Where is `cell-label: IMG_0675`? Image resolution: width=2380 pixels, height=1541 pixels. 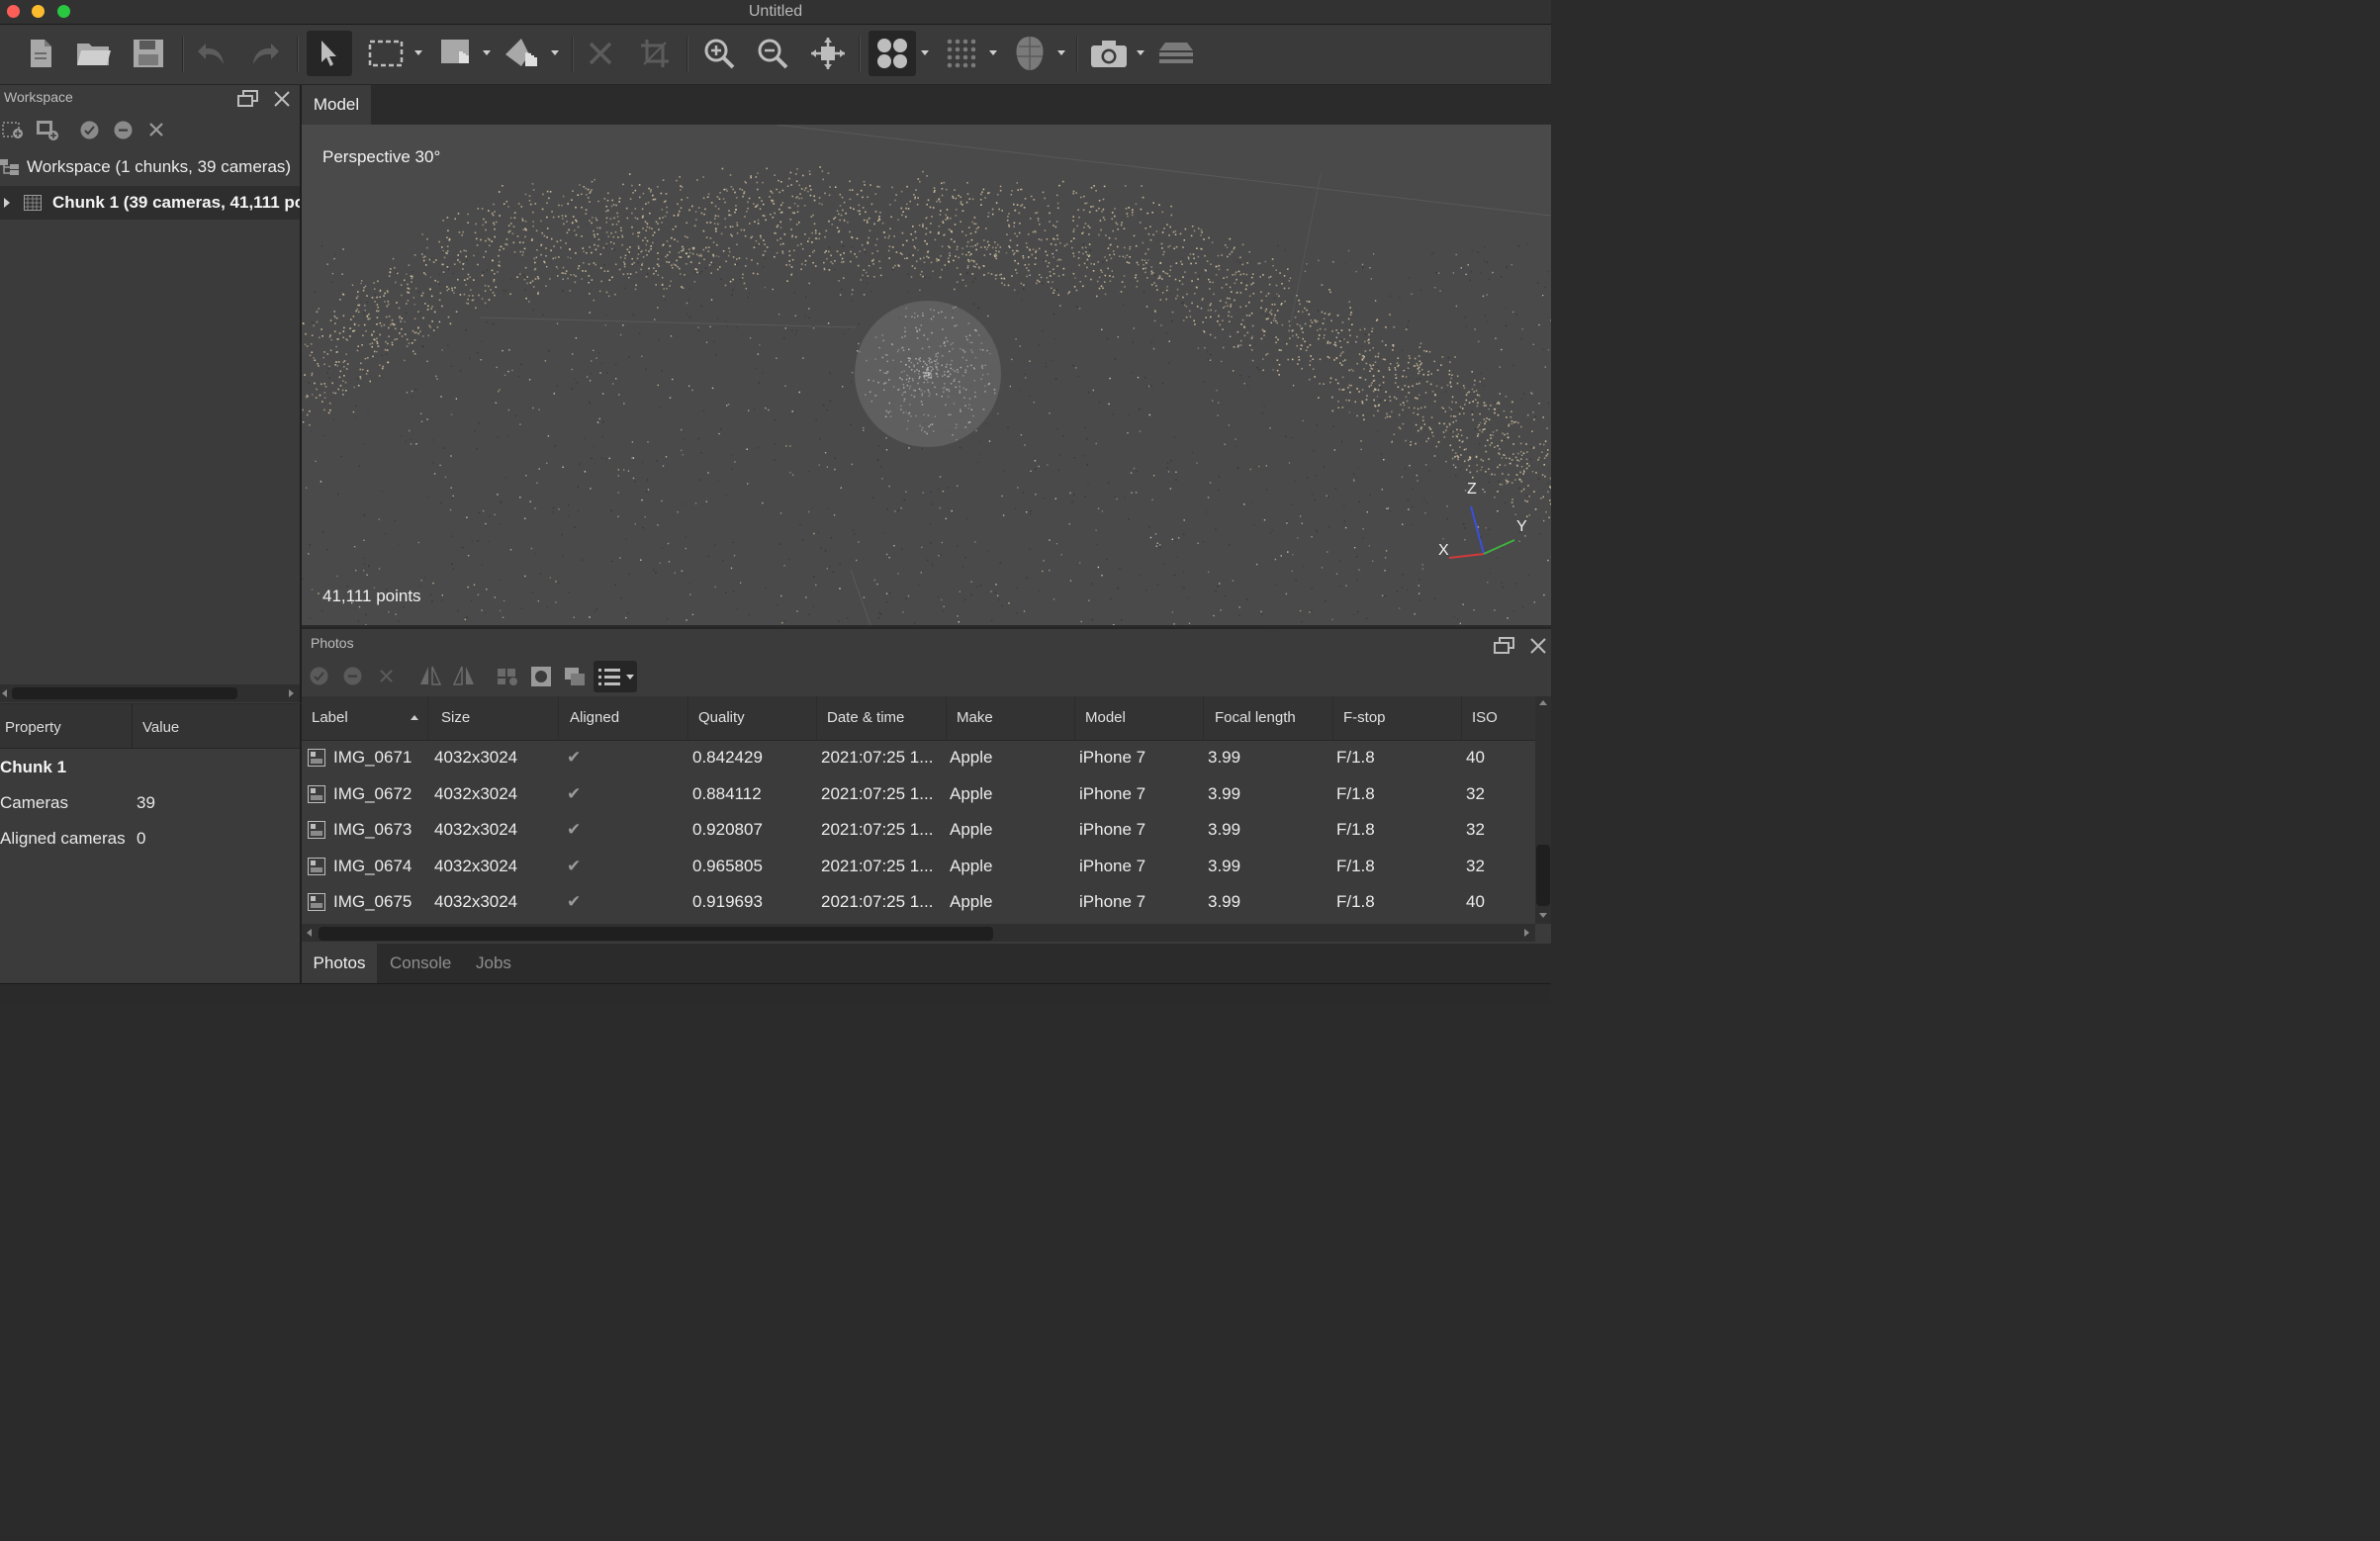 cell-label: IMG_0675 is located at coordinates (372, 901).